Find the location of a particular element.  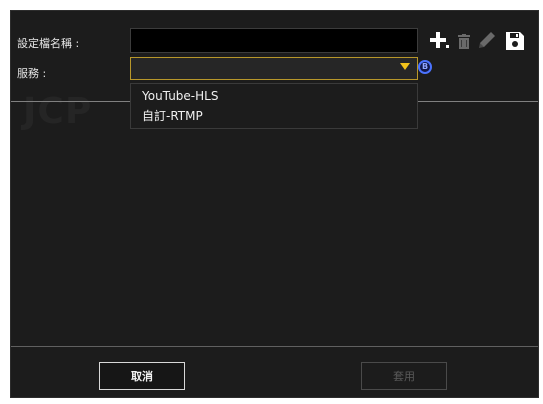

plus-icon is located at coordinates (438, 40).